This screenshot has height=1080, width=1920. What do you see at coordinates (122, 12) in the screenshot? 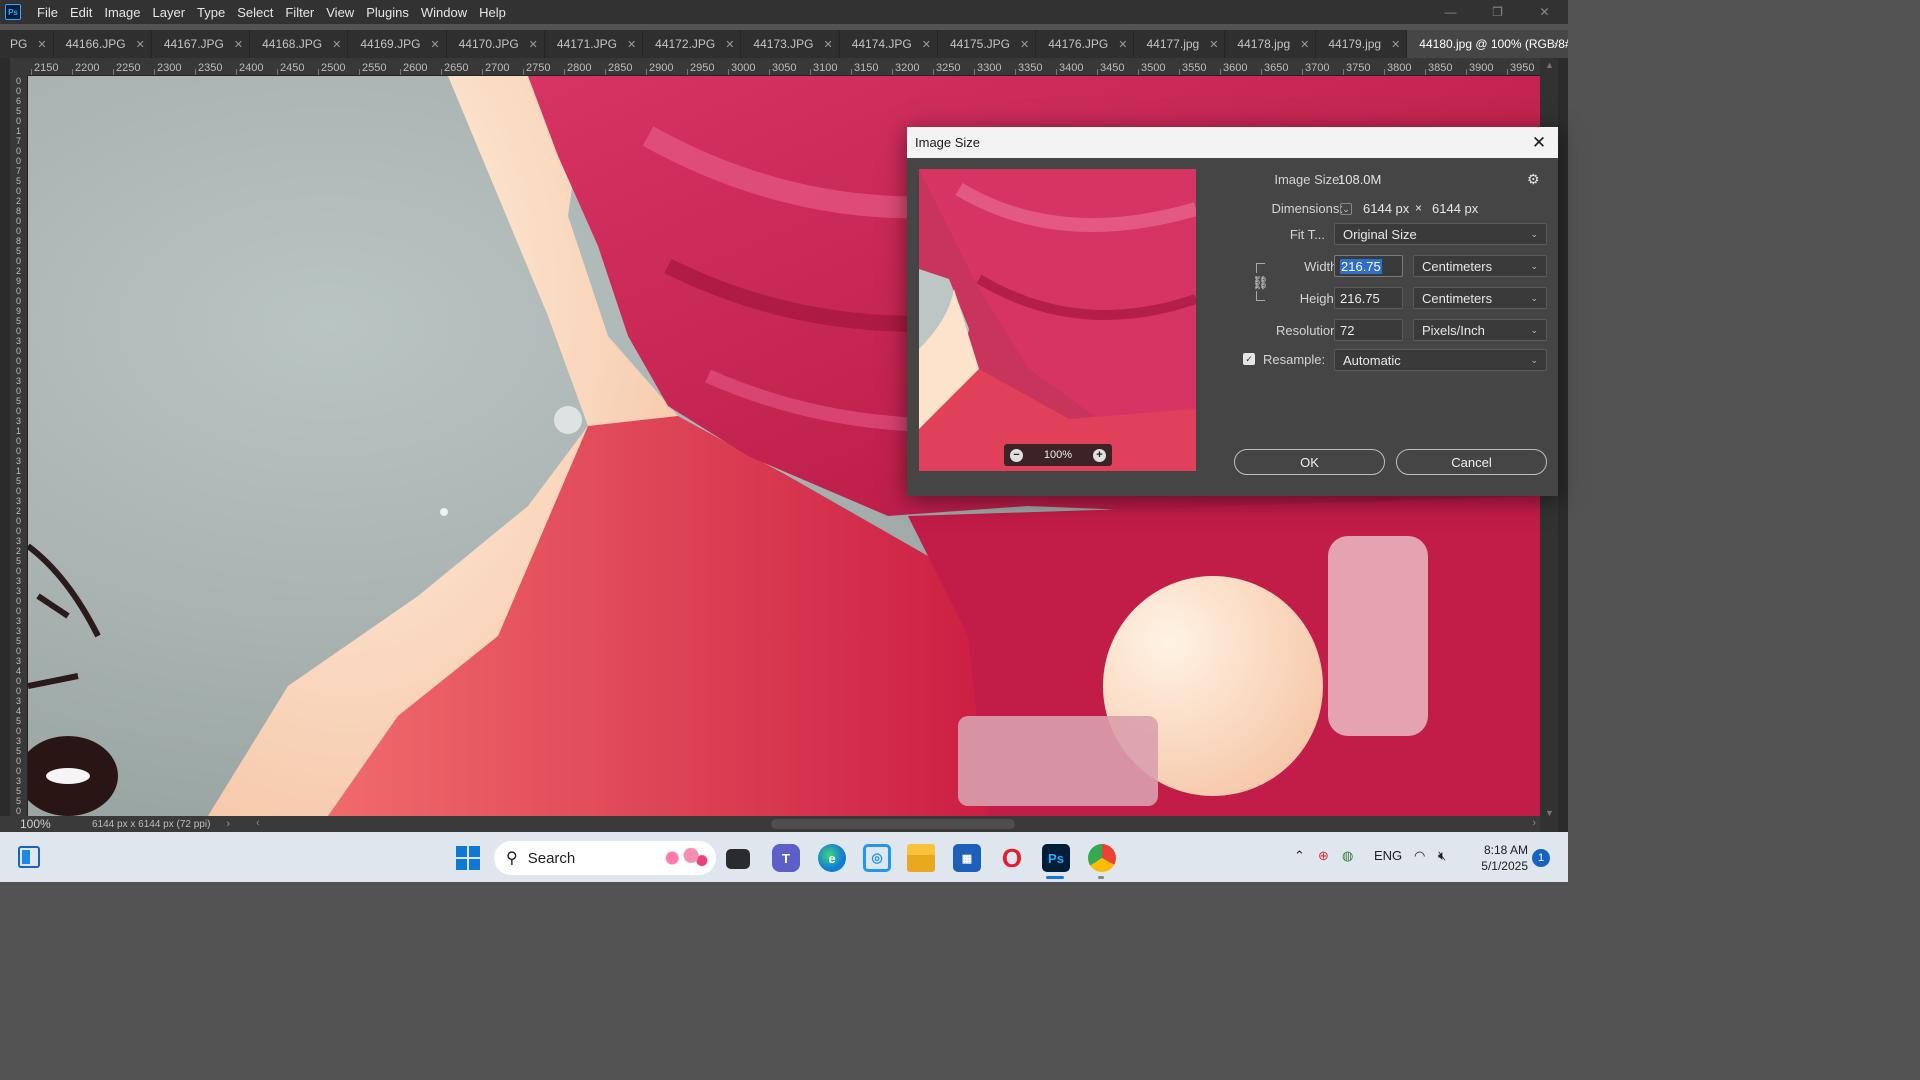
I see `menu-image: Image` at bounding box center [122, 12].